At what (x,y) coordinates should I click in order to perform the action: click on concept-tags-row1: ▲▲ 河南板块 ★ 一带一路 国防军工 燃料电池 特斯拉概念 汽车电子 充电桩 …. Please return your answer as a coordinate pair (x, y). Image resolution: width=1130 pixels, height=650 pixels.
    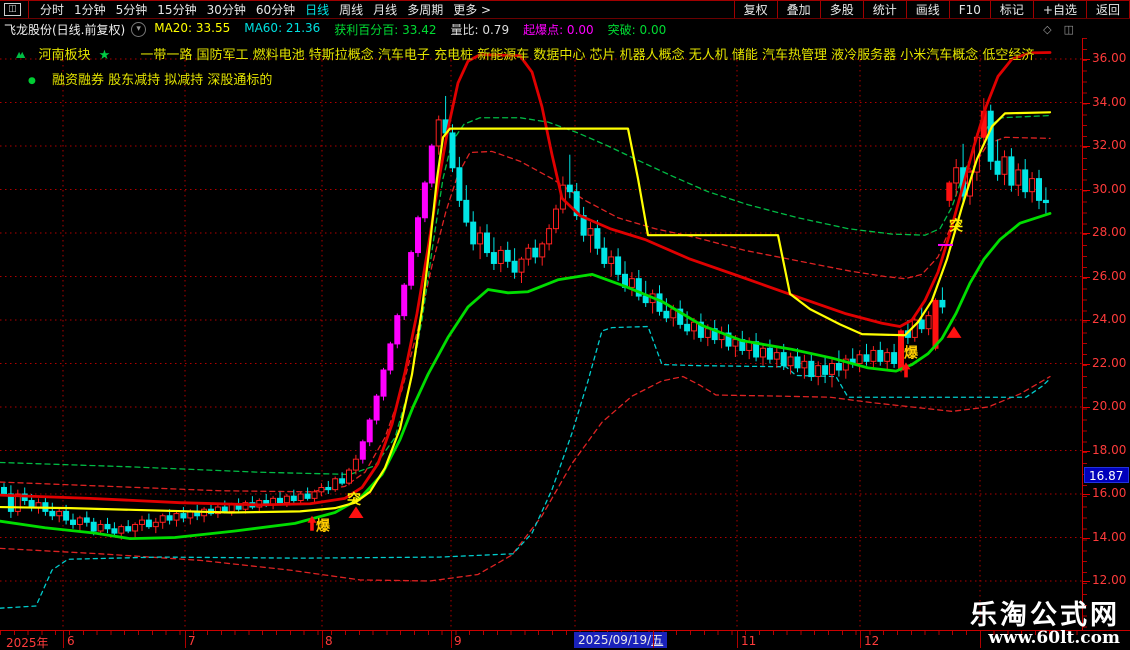
    Looking at the image, I should click on (525, 53).